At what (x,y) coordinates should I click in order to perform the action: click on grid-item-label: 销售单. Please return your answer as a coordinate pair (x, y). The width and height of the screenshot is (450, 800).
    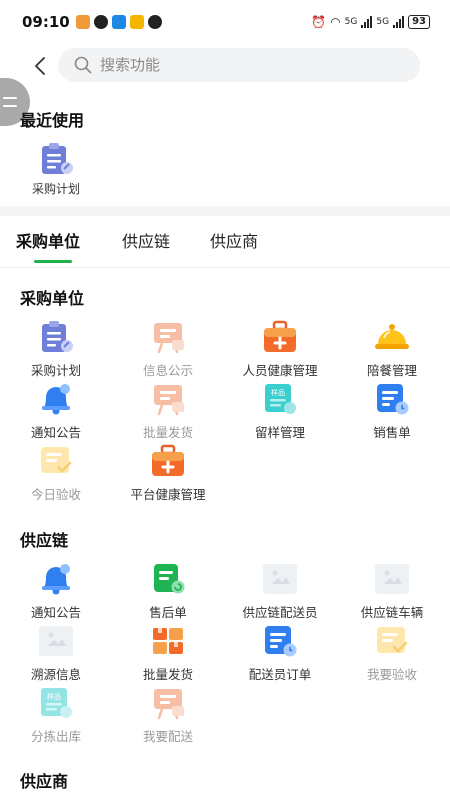
    Looking at the image, I should click on (392, 432).